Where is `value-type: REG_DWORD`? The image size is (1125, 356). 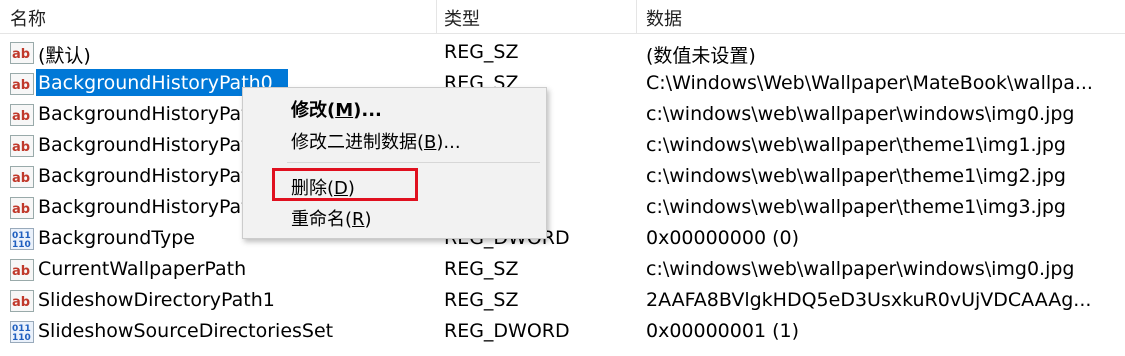 value-type: REG_DWORD is located at coordinates (507, 331).